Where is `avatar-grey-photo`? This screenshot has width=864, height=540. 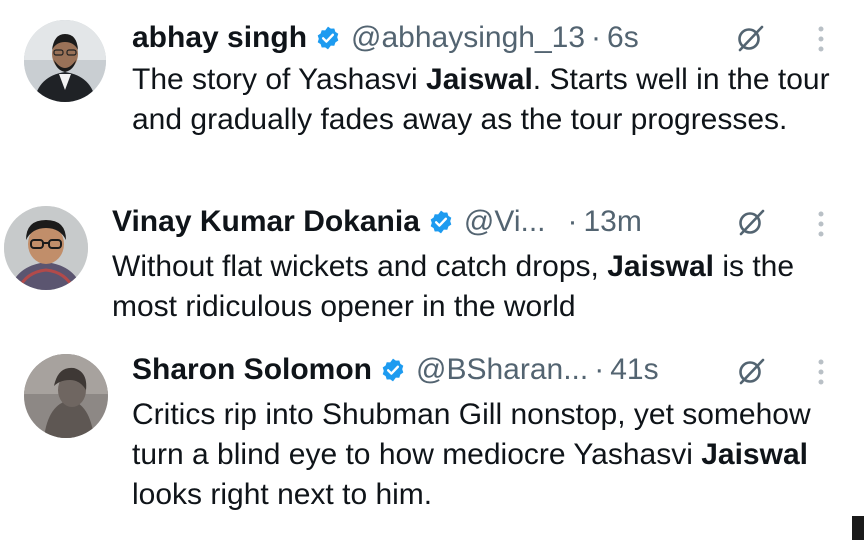 avatar-grey-photo is located at coordinates (66, 396).